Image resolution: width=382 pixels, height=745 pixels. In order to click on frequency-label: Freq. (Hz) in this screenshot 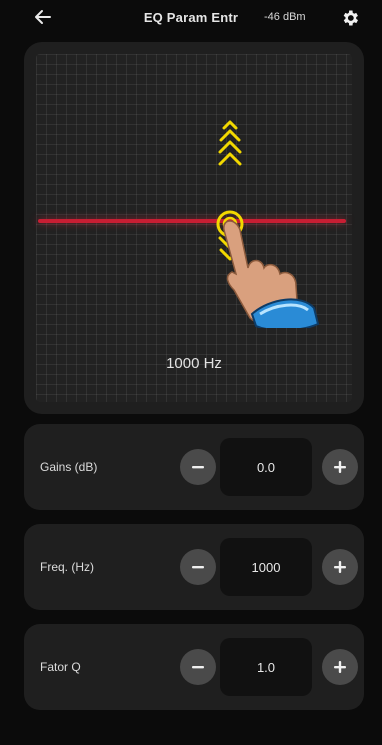, I will do `click(67, 567)`.